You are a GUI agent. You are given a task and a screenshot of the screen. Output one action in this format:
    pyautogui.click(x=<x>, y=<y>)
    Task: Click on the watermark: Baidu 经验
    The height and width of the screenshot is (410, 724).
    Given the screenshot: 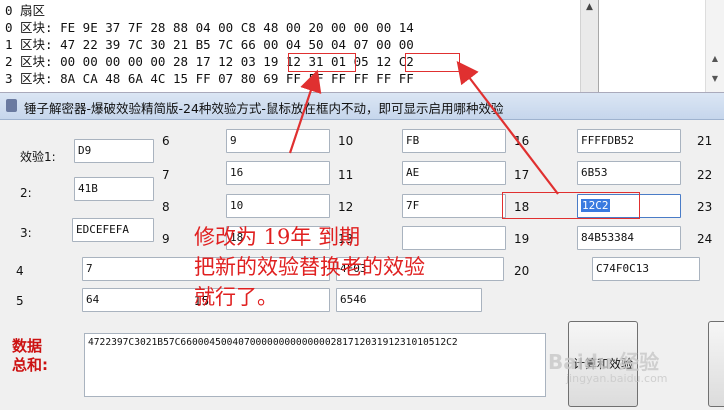 What is the action you would take?
    pyautogui.click(x=604, y=362)
    